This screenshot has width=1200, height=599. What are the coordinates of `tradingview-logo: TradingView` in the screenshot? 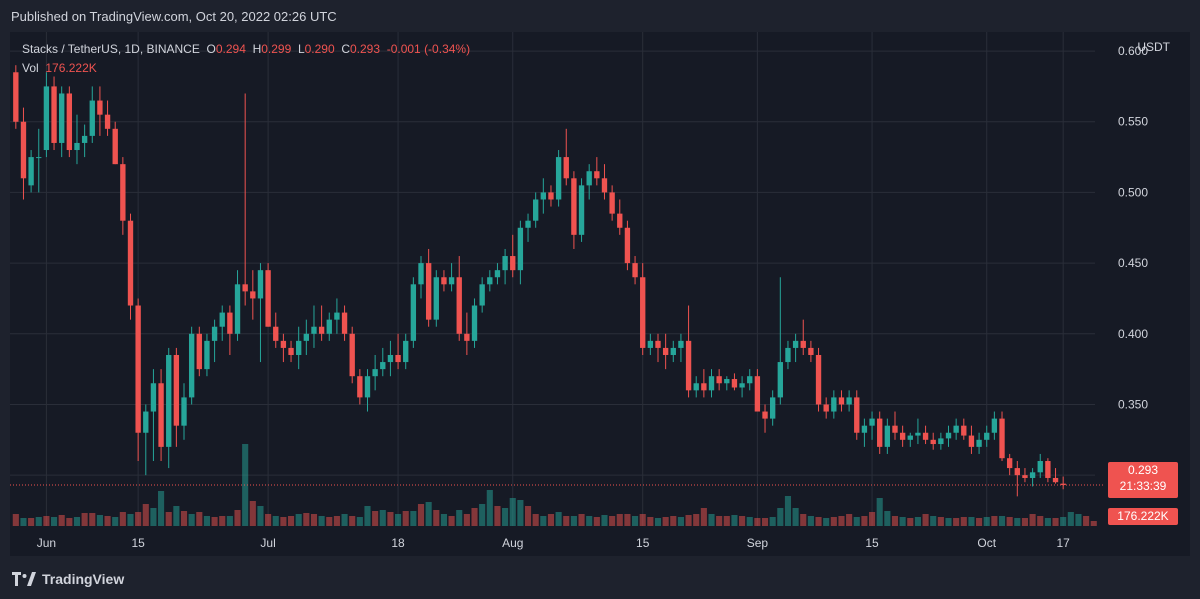 It's located at (68, 579).